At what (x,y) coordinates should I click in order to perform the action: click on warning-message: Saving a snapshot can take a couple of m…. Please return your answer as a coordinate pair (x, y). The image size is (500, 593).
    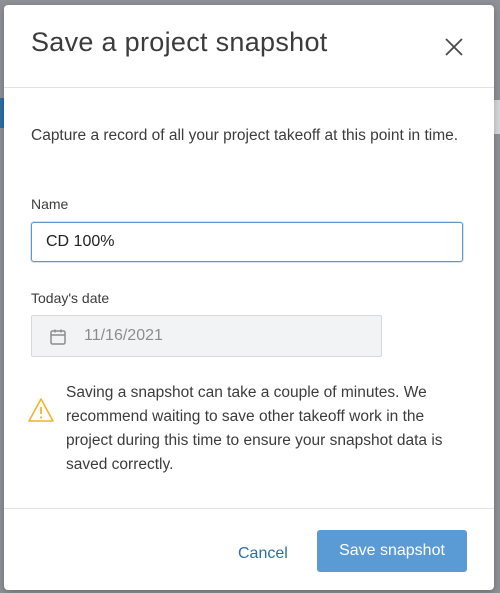
    Looking at the image, I should click on (254, 428).